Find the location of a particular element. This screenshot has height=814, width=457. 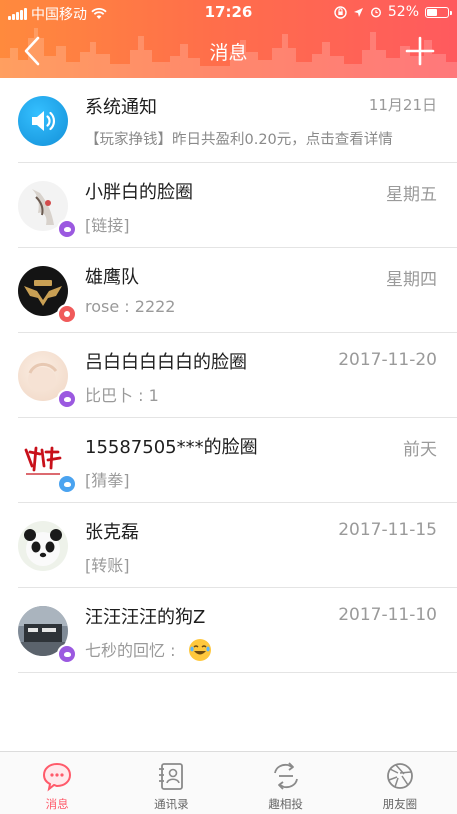

message-title: 15587505***的脸圈 is located at coordinates (171, 447).